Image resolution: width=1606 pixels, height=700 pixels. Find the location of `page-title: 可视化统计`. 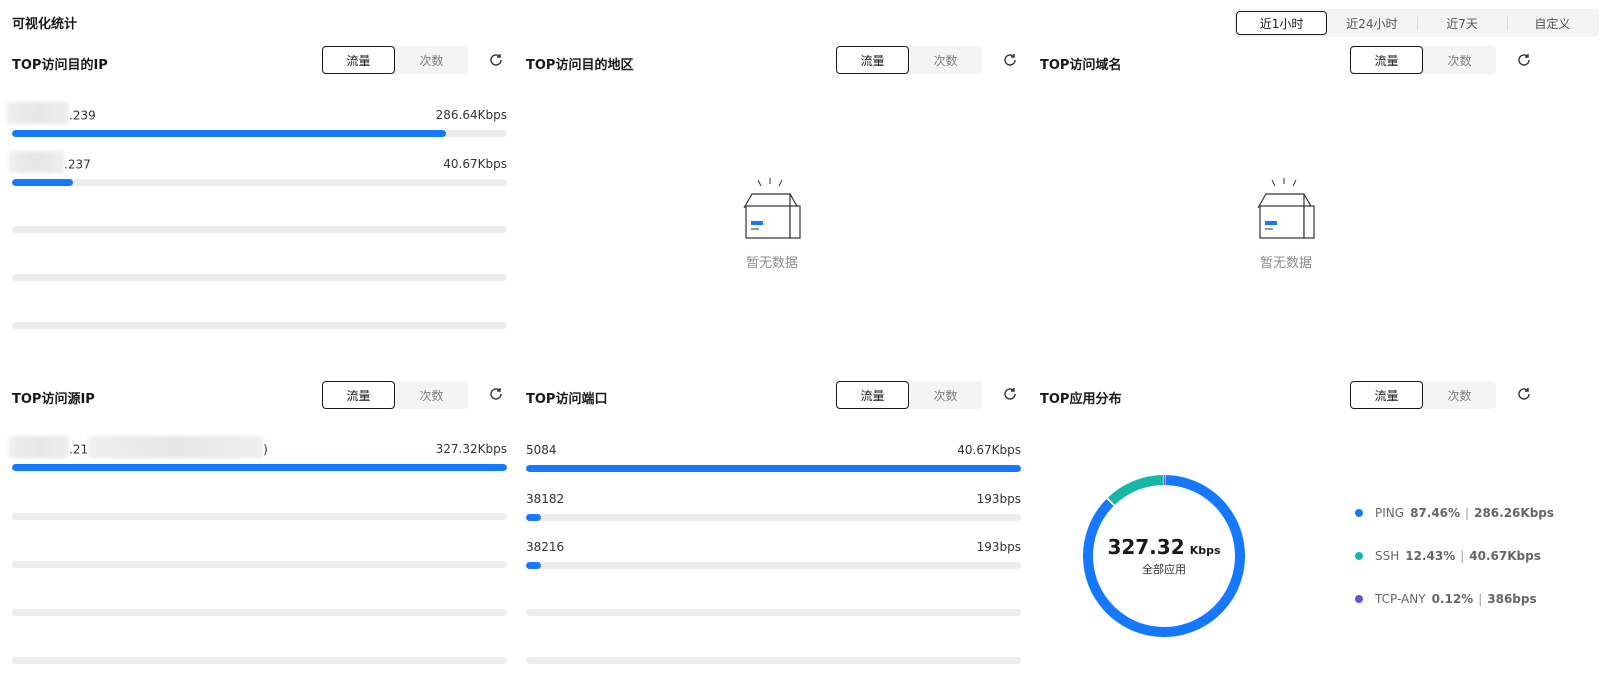

page-title: 可视化统计 is located at coordinates (45, 24).